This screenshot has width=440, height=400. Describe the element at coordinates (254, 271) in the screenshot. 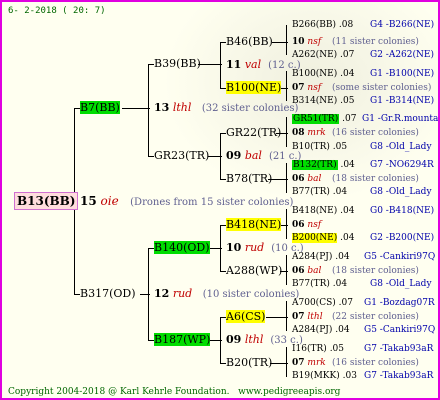

I see `queen-node: A288(WP)` at that location.